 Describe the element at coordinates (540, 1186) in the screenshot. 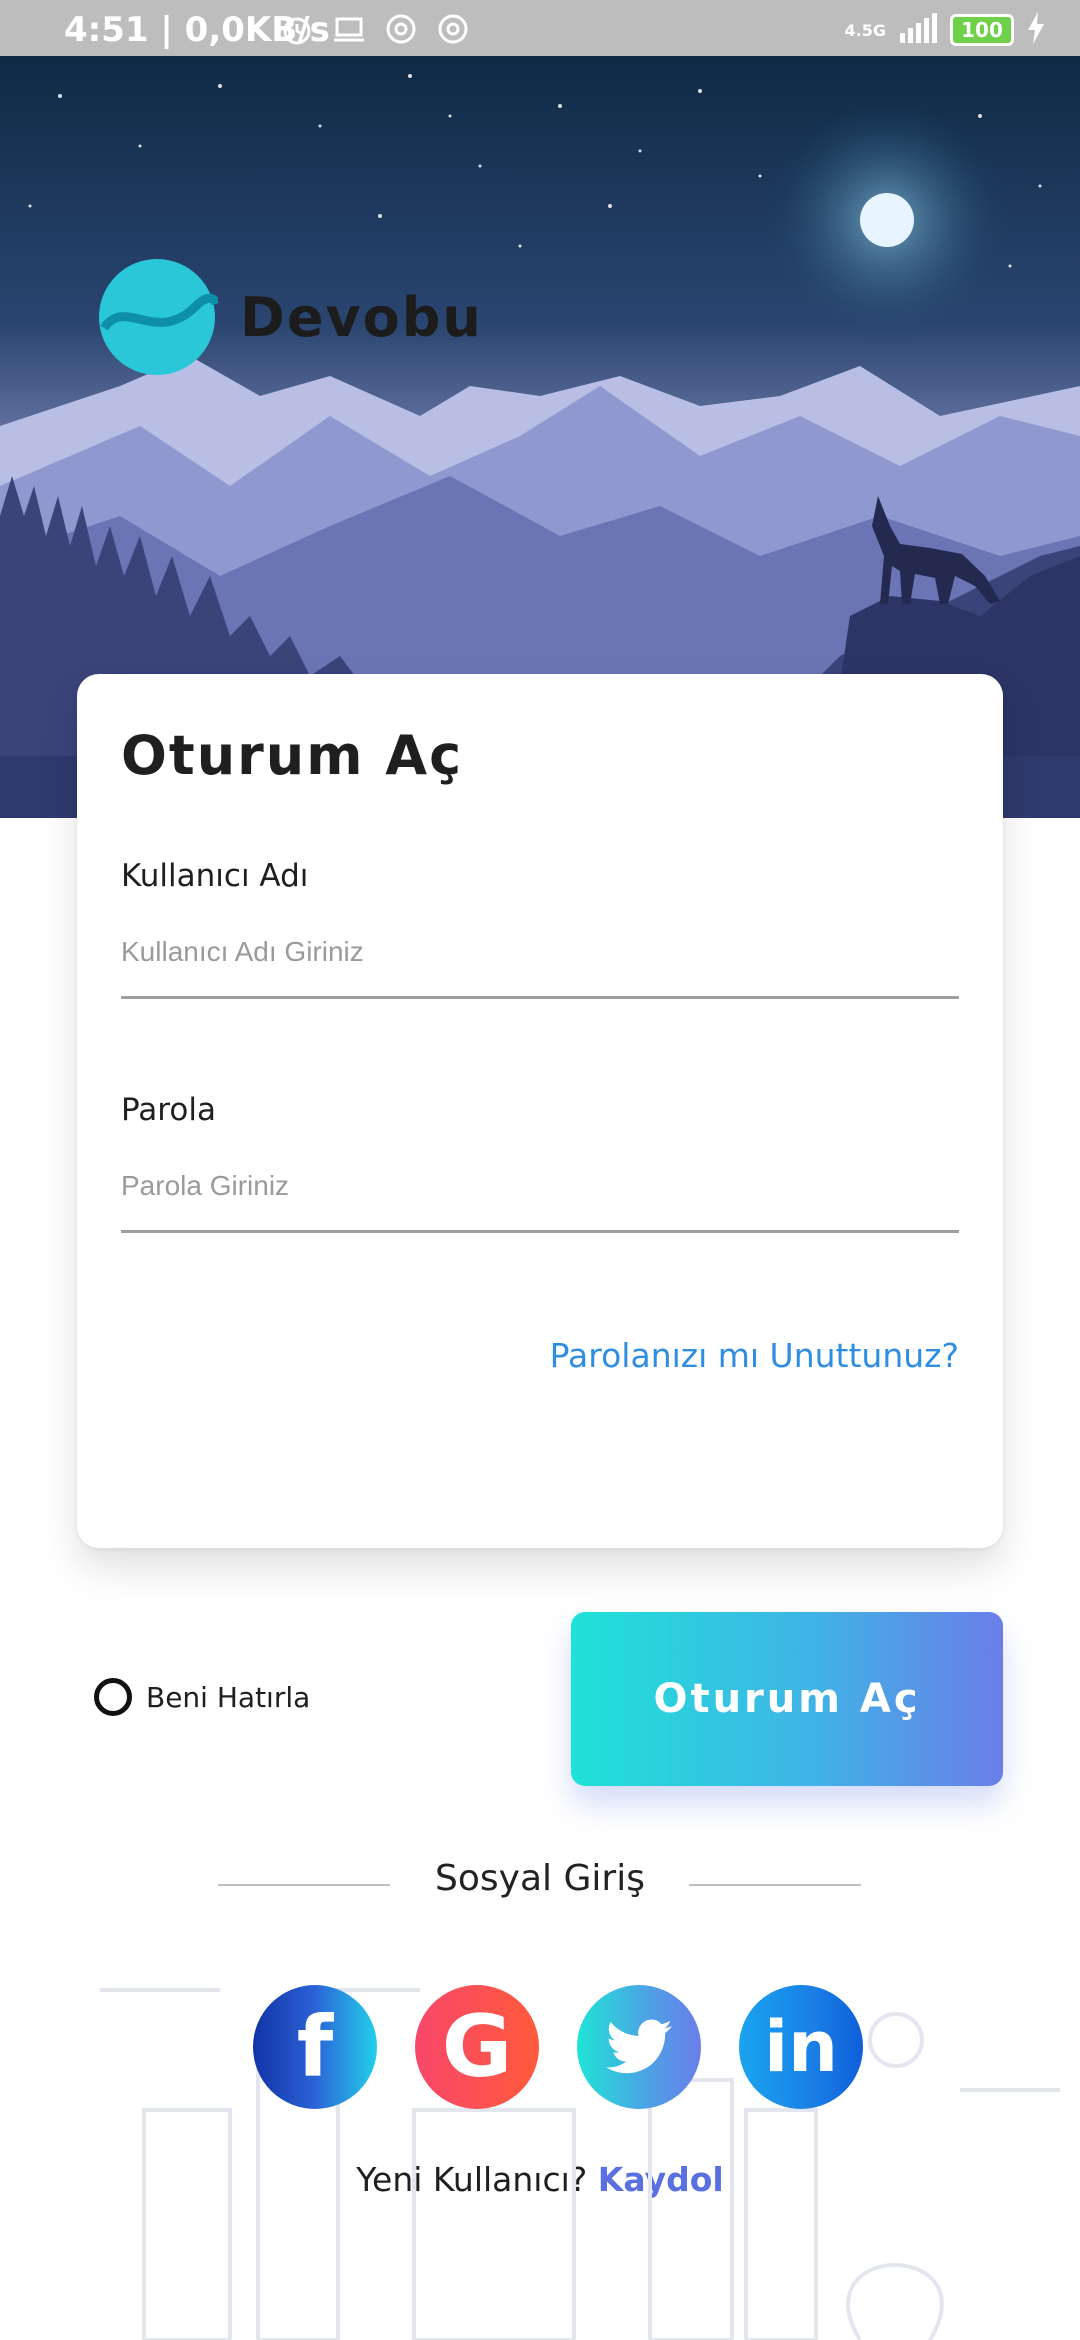

I see `password-input` at that location.